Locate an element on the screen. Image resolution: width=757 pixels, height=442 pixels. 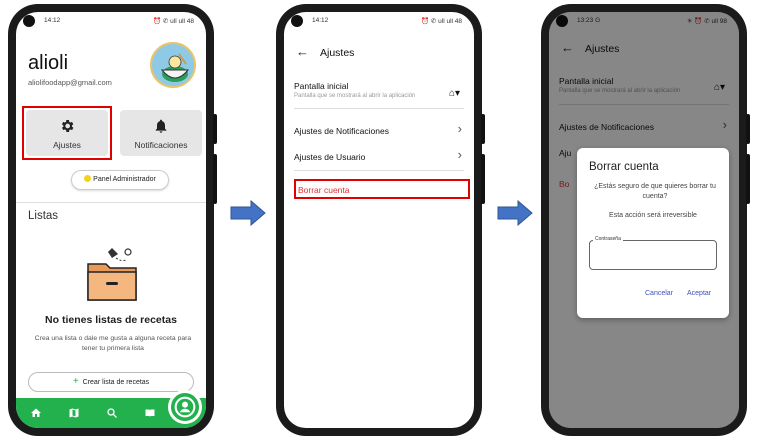
bowl-avatar-icon is located at coordinates (173, 65).